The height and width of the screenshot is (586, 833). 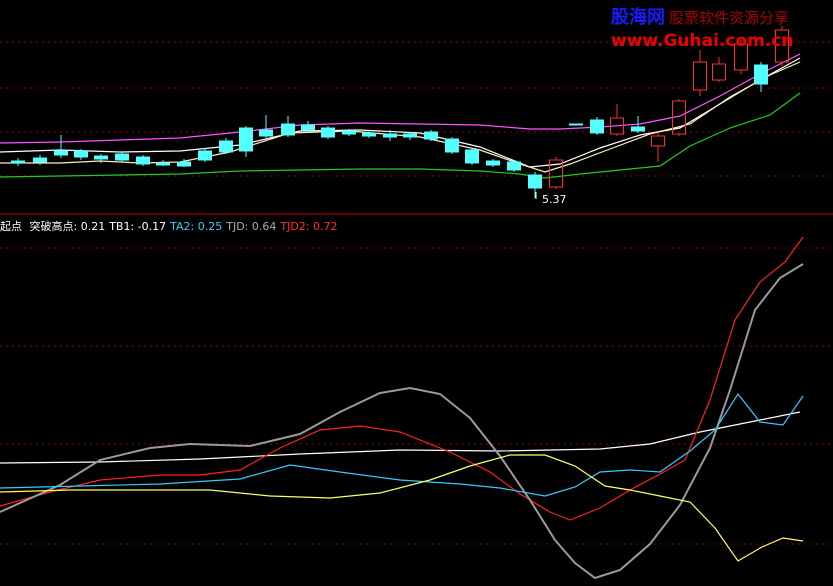 What do you see at coordinates (400, 98) in the screenshot?
I see `ma-line-purple` at bounding box center [400, 98].